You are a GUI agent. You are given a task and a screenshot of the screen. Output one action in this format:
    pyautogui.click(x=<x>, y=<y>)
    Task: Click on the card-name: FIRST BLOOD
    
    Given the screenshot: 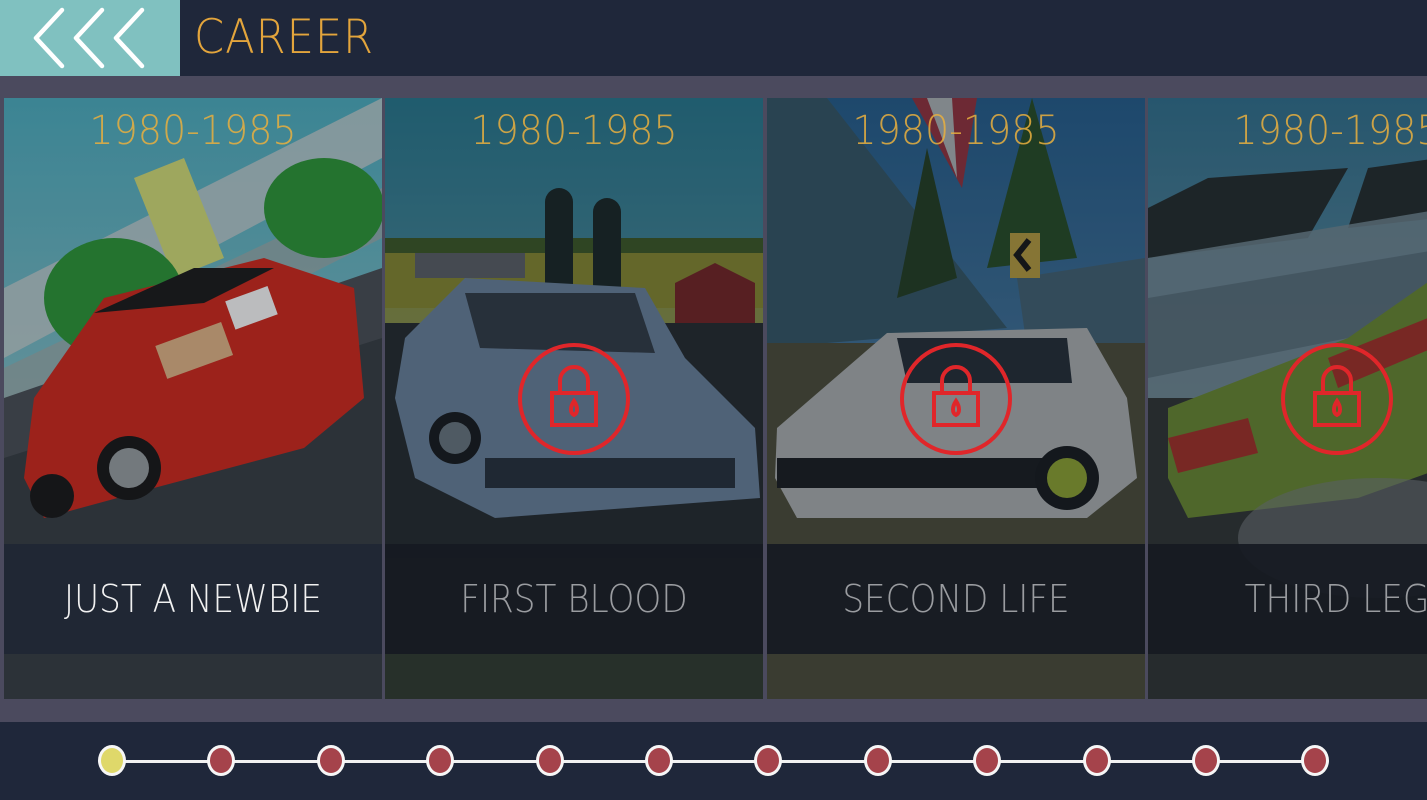 What is the action you would take?
    pyautogui.click(x=574, y=599)
    